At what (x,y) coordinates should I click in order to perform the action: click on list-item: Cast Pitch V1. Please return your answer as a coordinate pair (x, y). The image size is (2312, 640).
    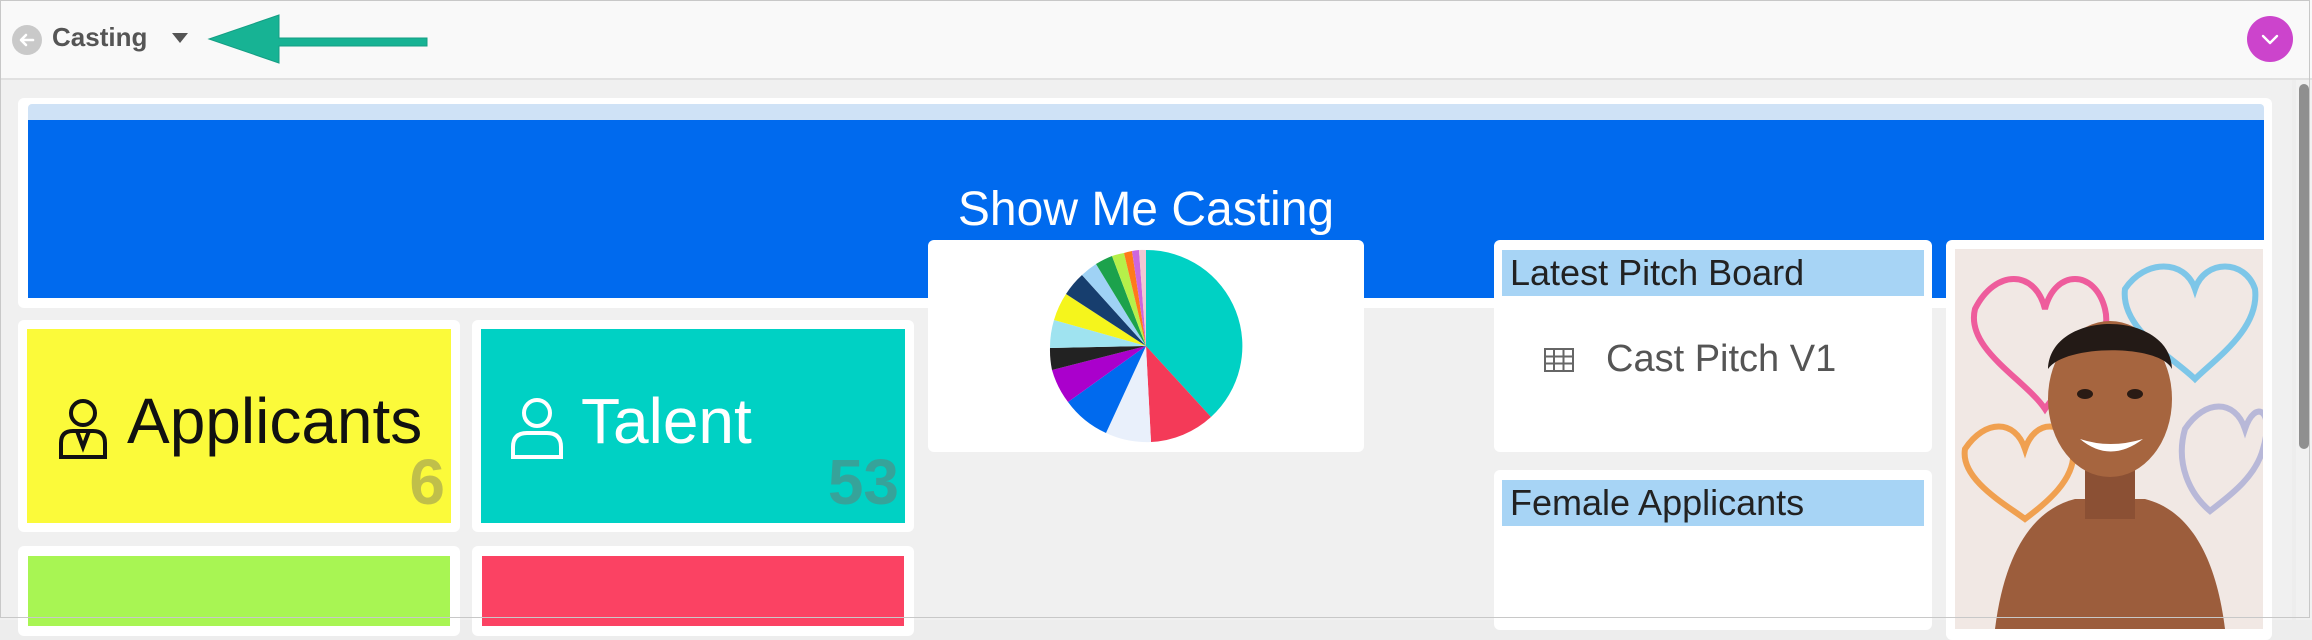
    Looking at the image, I should click on (1690, 359).